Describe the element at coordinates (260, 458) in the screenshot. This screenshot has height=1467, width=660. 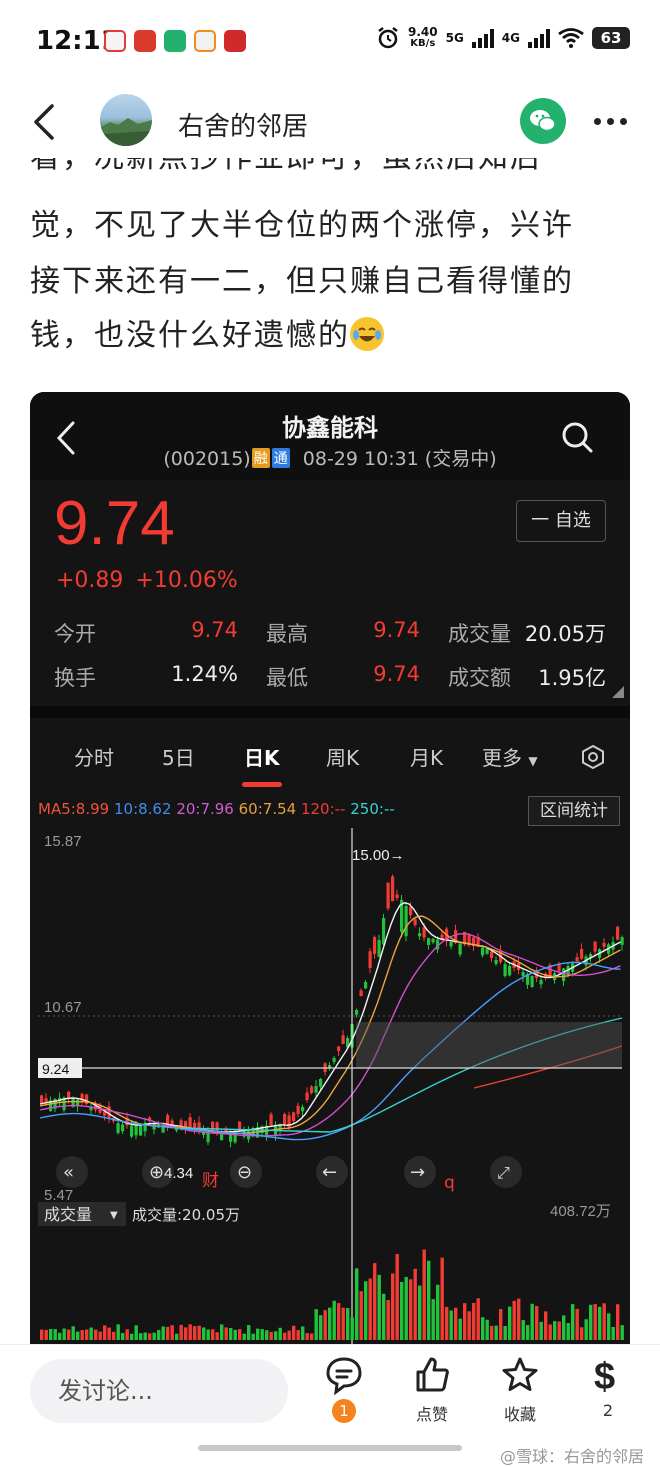
I see `margin-tag: 融` at that location.